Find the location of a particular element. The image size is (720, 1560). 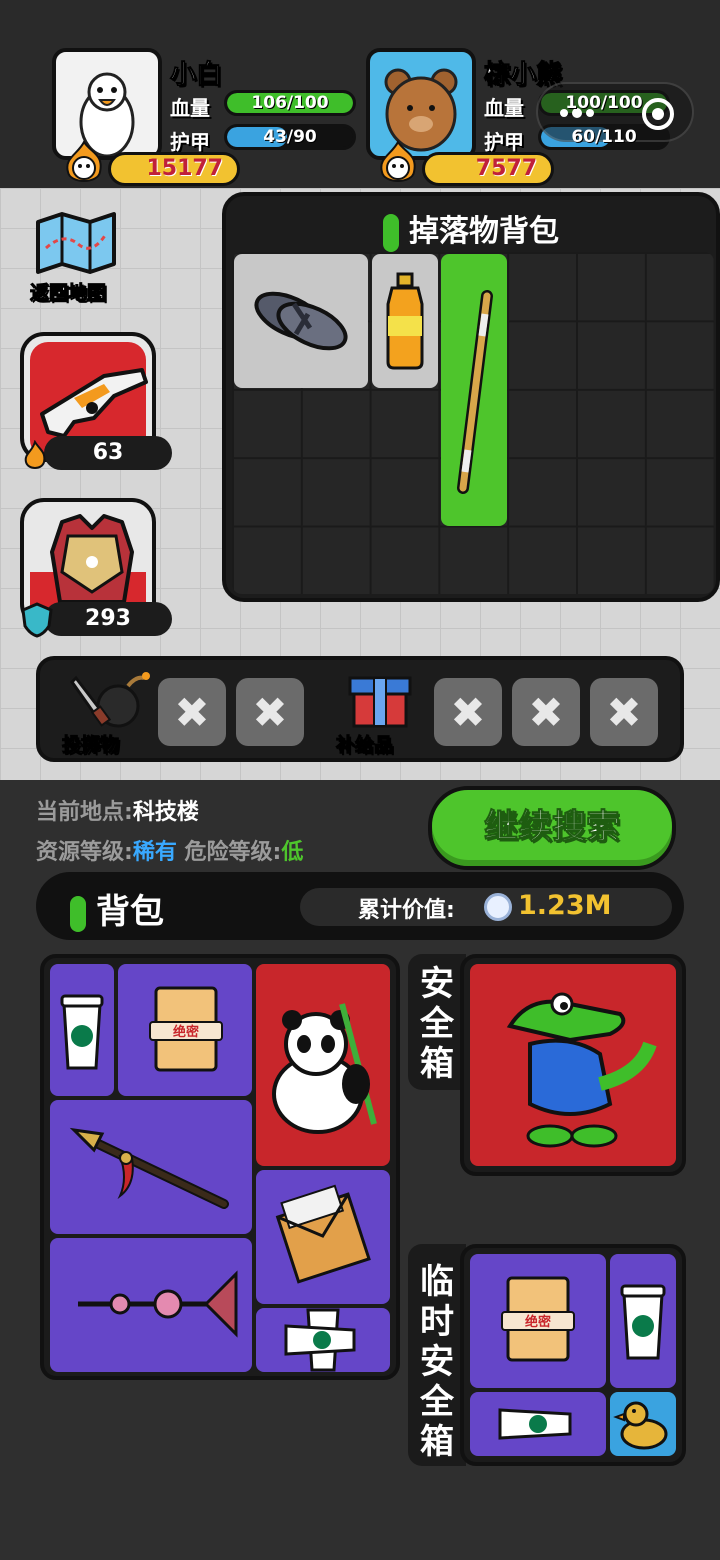

pearl-tower-icon is located at coordinates (158, 1304).